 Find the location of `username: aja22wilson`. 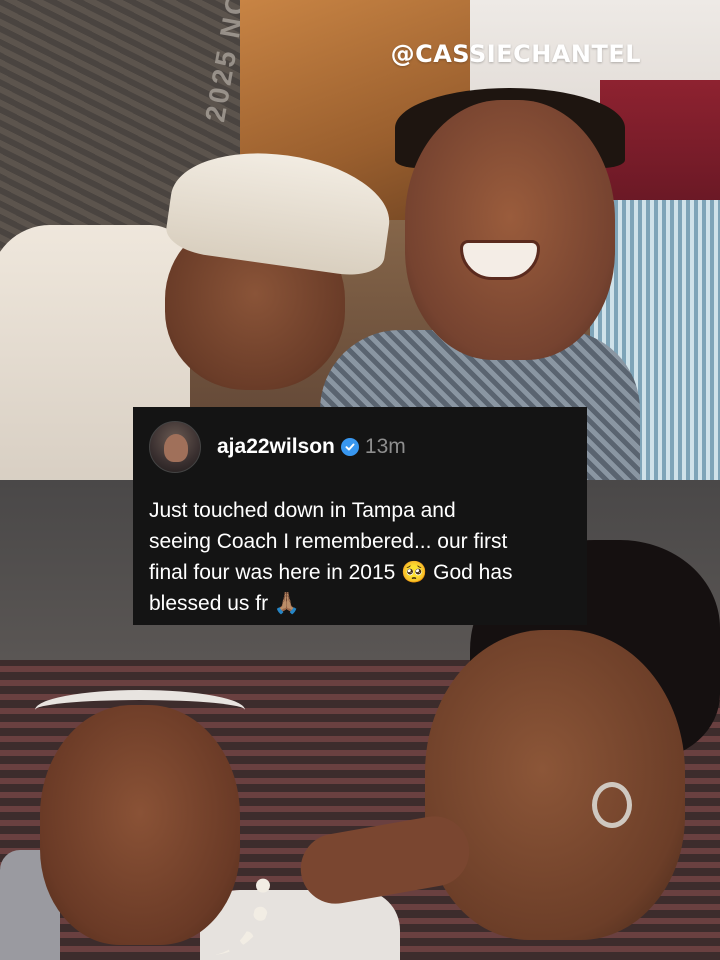

username: aja22wilson is located at coordinates (276, 447).